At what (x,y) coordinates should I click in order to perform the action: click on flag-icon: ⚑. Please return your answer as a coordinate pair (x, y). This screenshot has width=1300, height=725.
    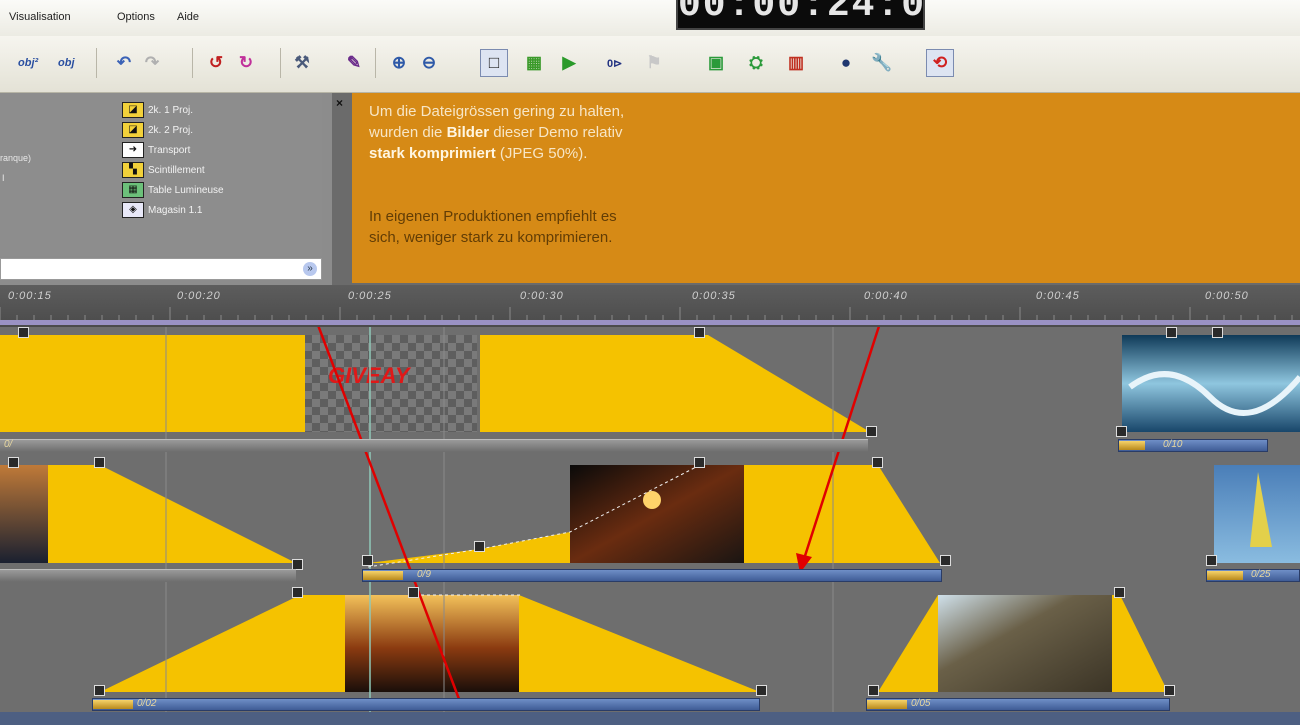
    Looking at the image, I should click on (654, 63).